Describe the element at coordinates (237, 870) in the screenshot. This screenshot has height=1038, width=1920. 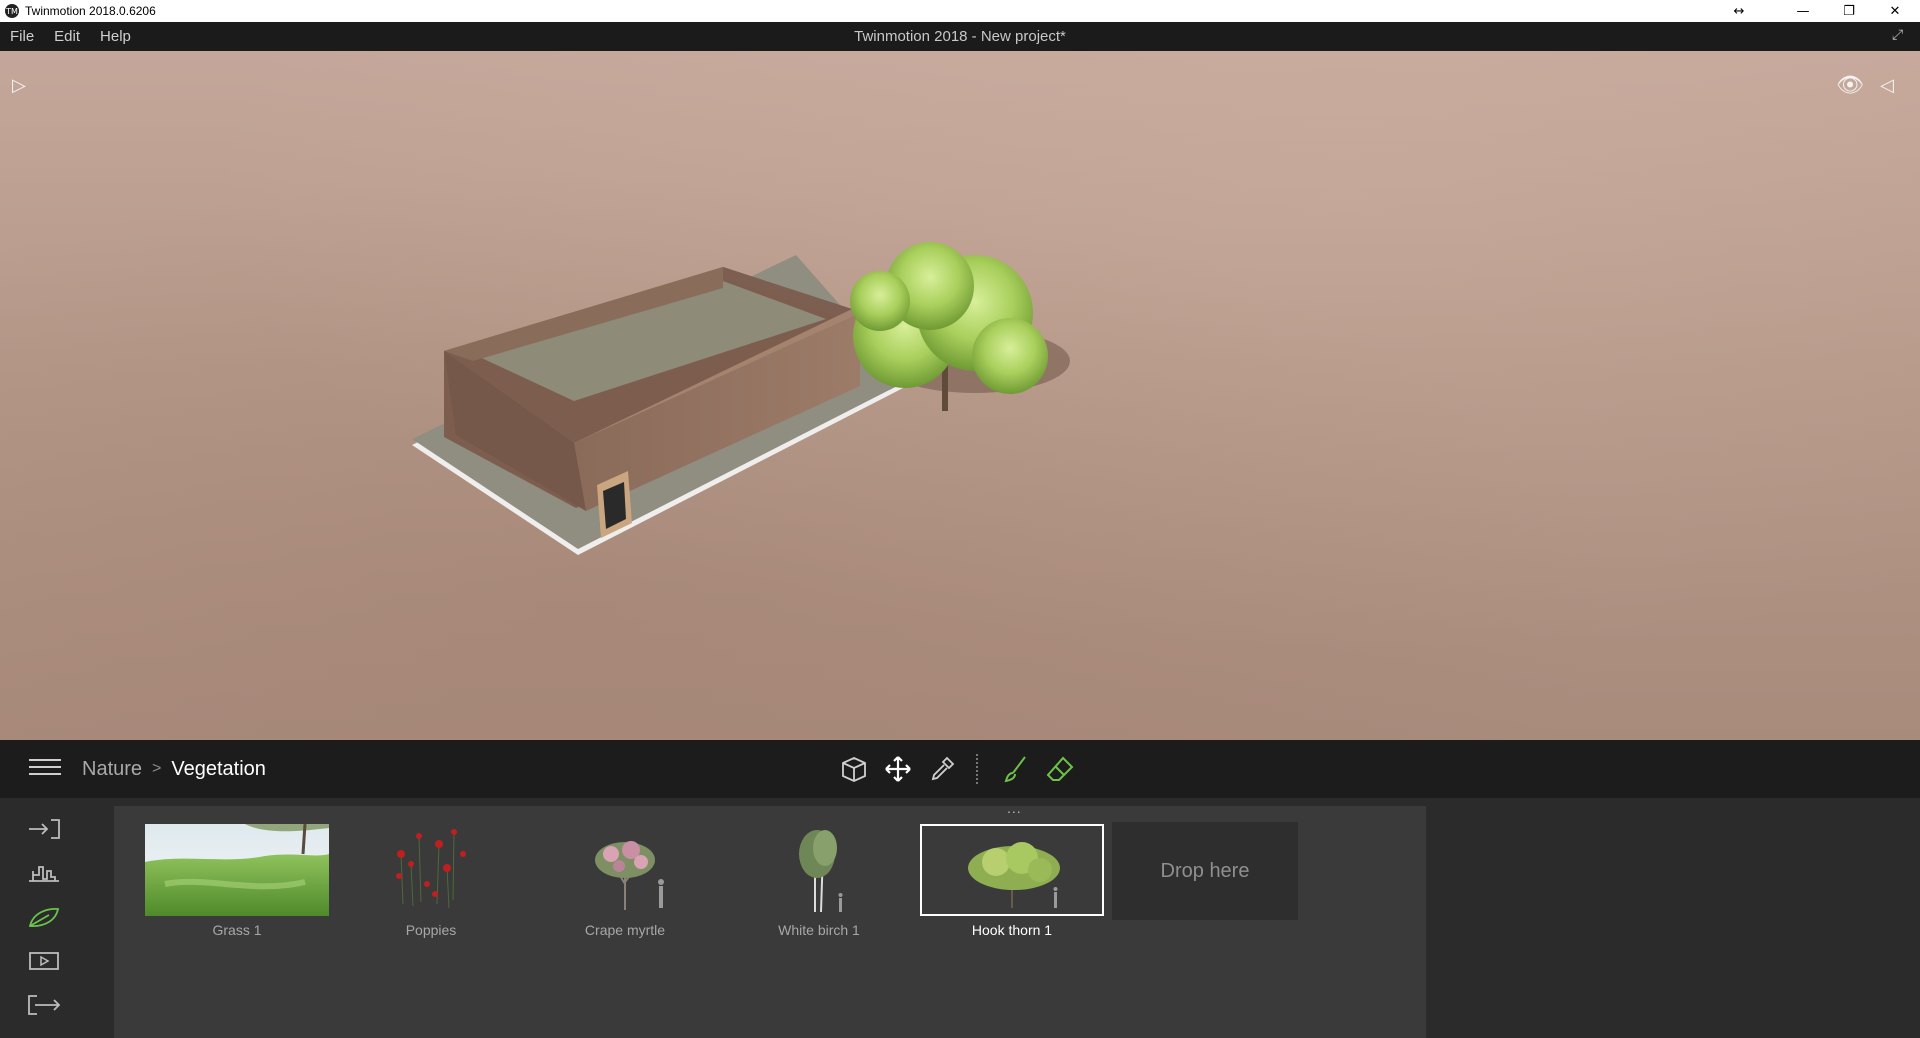
I see `grass-thumbnail` at that location.